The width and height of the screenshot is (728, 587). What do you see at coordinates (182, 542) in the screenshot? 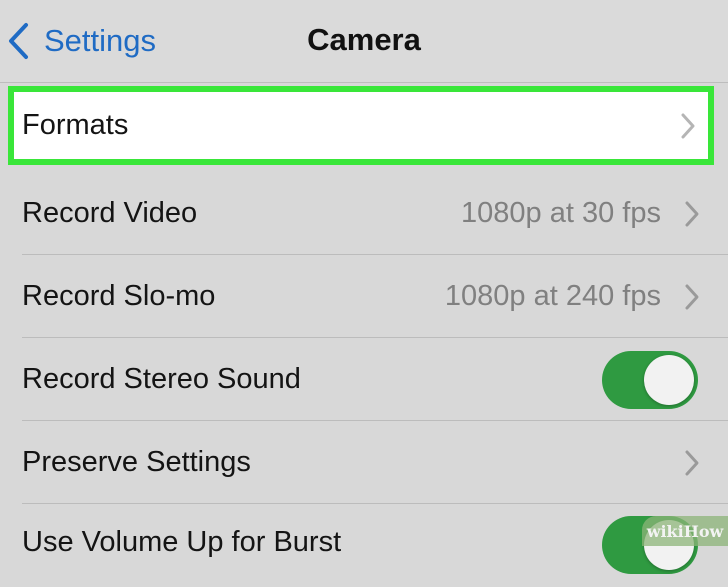
I see `volume-up-burst-label: Use Volume Up for Burst` at bounding box center [182, 542].